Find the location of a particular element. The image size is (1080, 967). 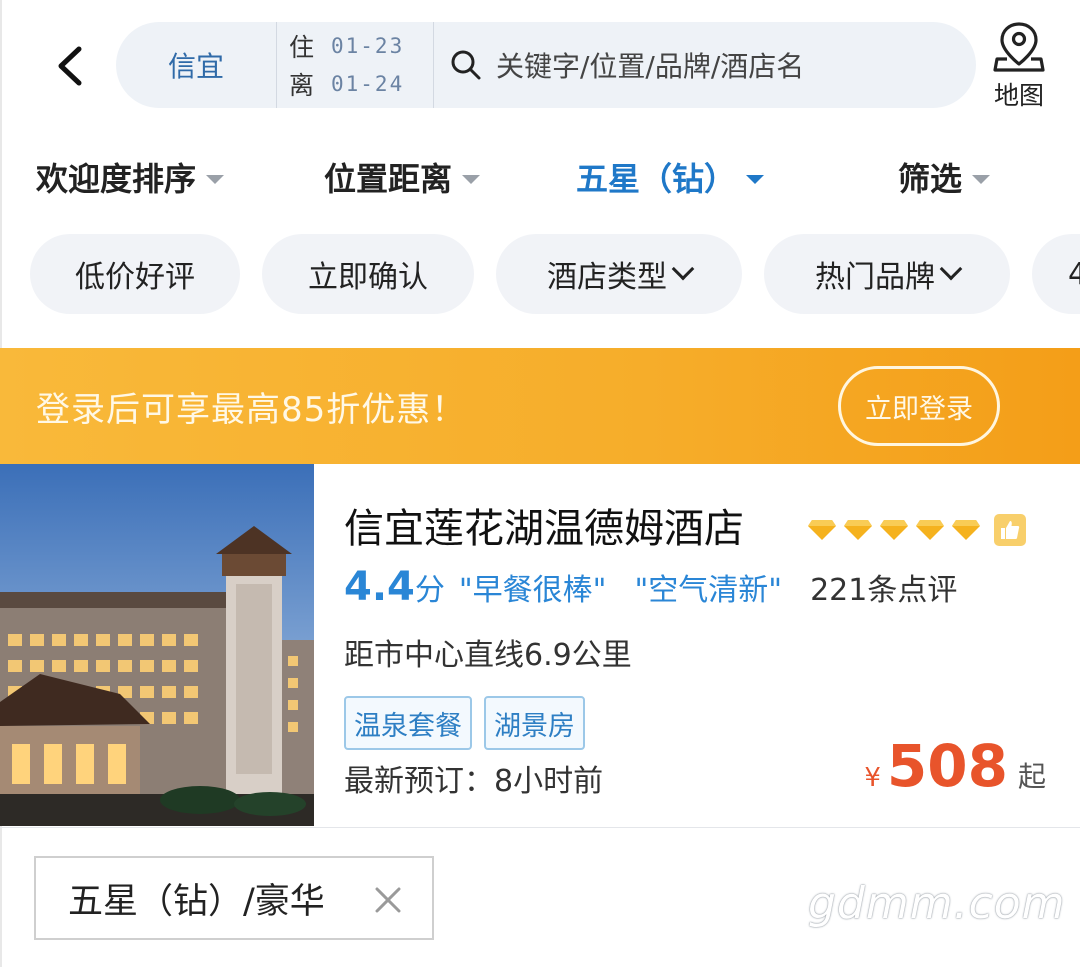

login-button: 立即登录 is located at coordinates (919, 406).